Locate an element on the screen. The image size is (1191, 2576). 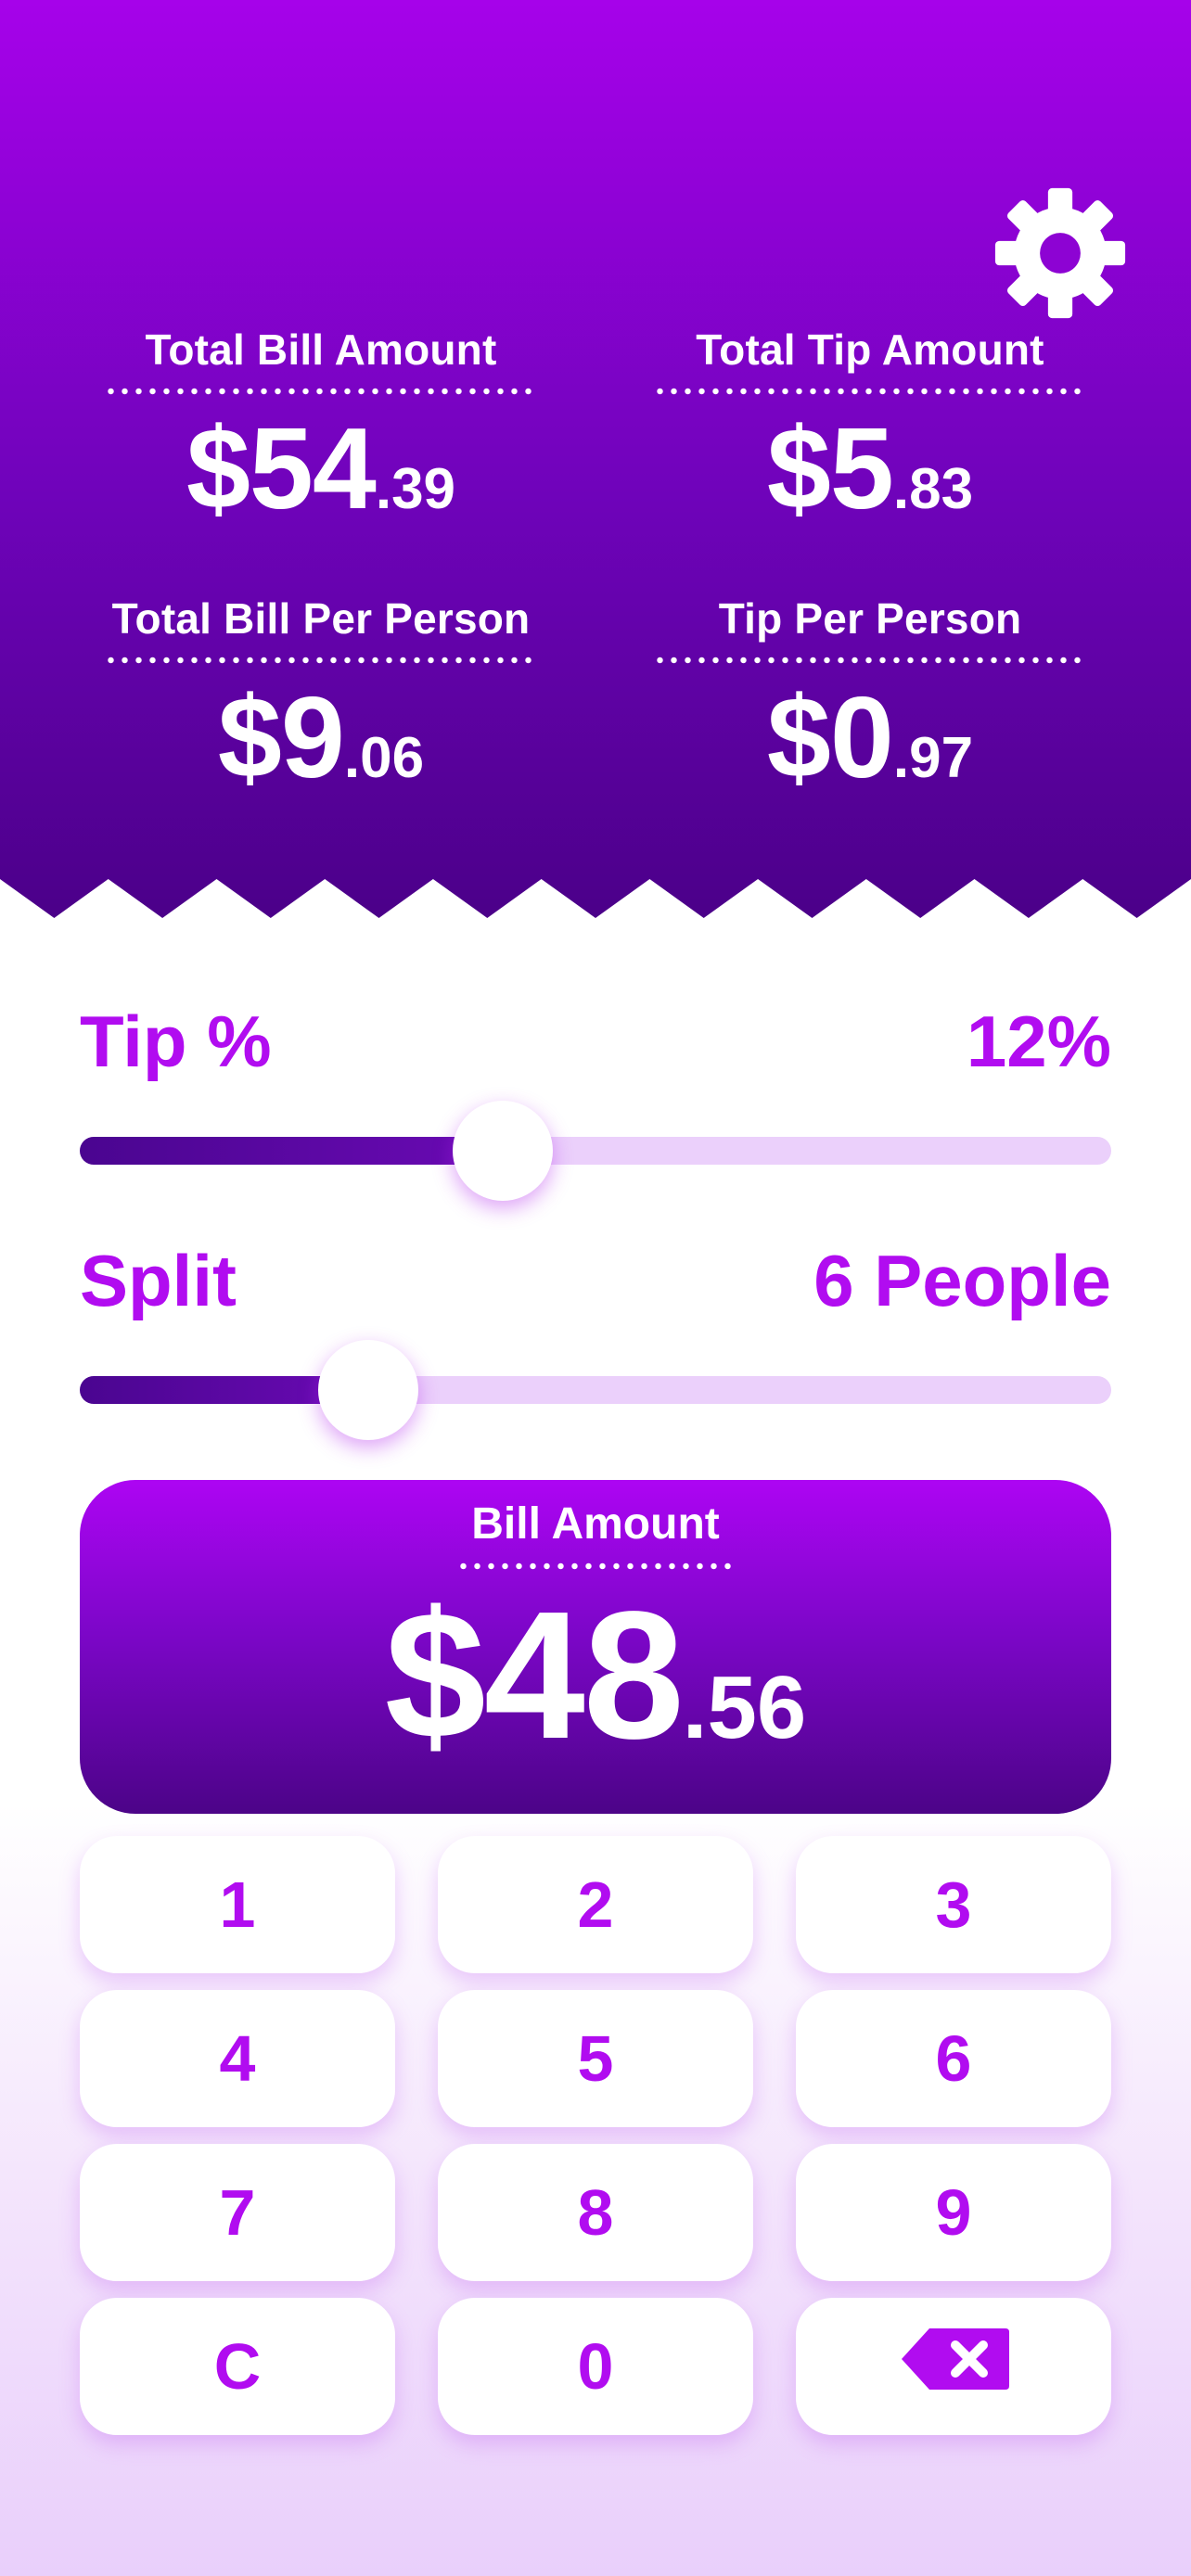
gear-icon is located at coordinates (1060, 253).